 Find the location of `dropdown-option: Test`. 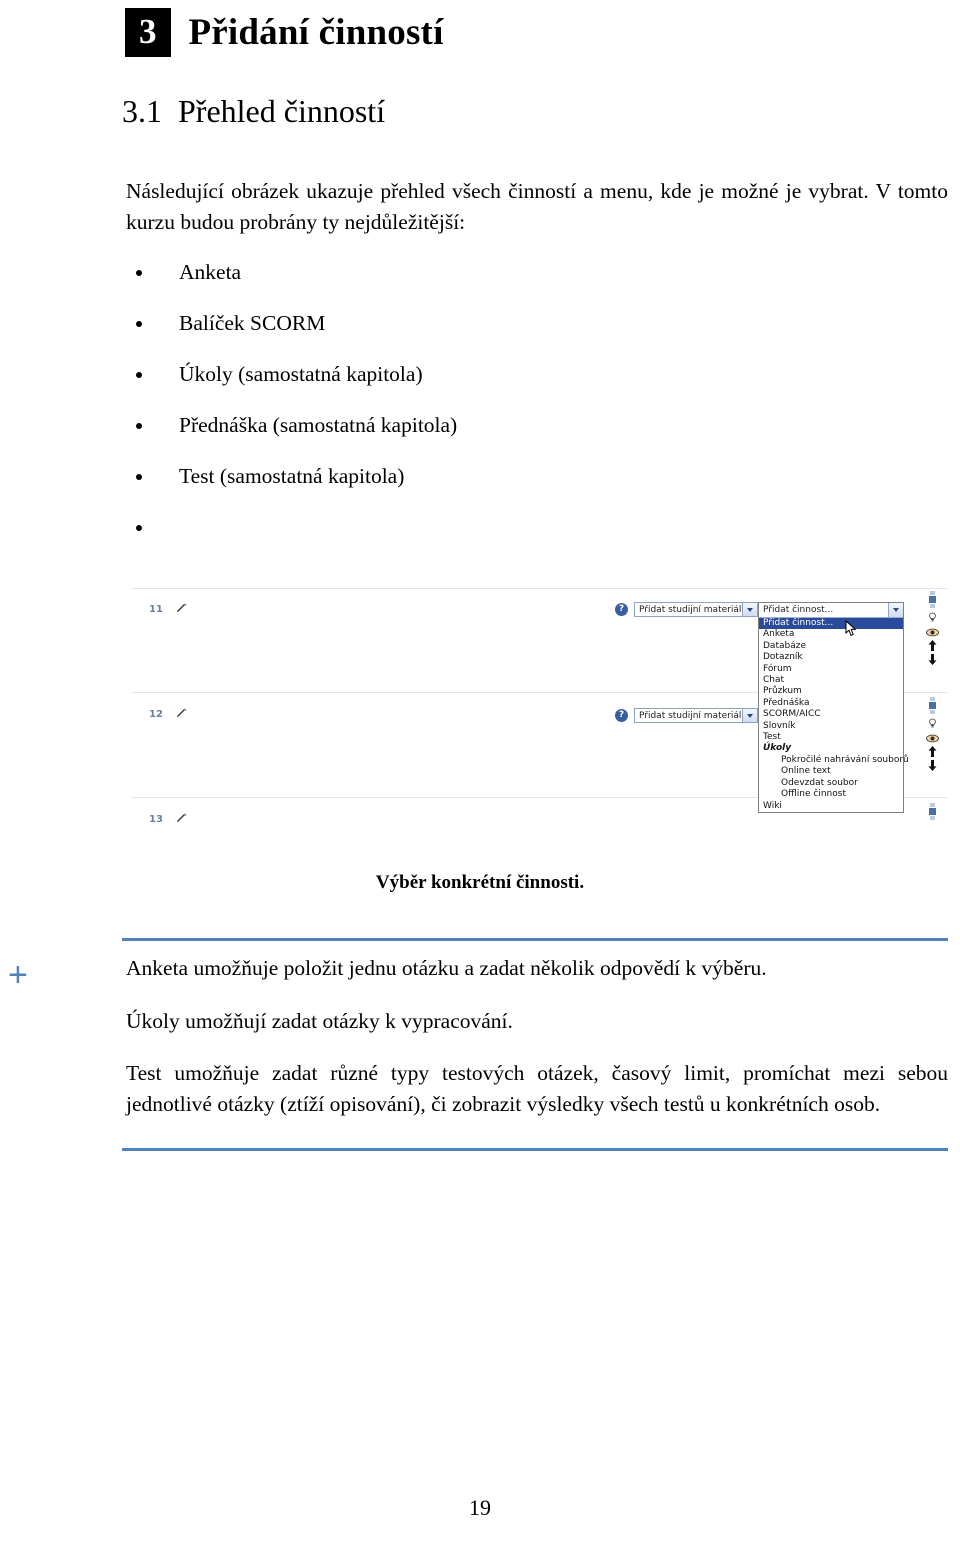

dropdown-option: Test is located at coordinates (831, 737).